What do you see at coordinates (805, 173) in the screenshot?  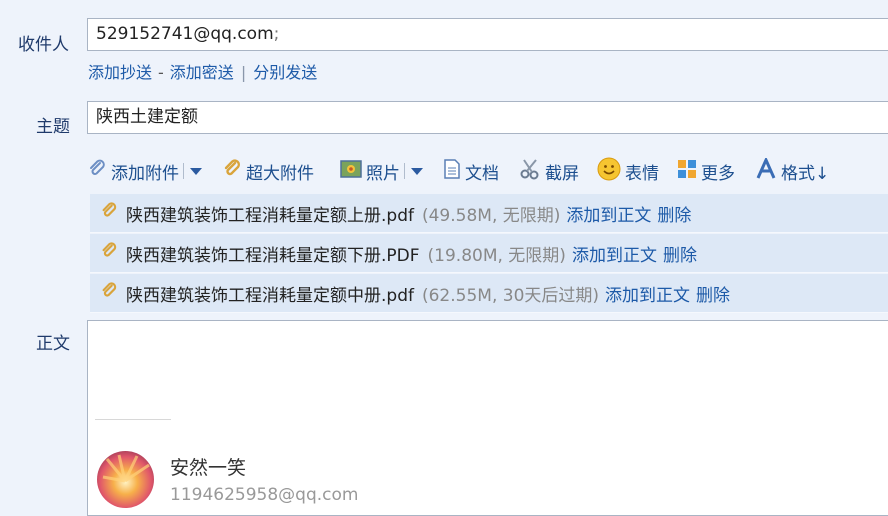 I see `format-label: 格式↓` at bounding box center [805, 173].